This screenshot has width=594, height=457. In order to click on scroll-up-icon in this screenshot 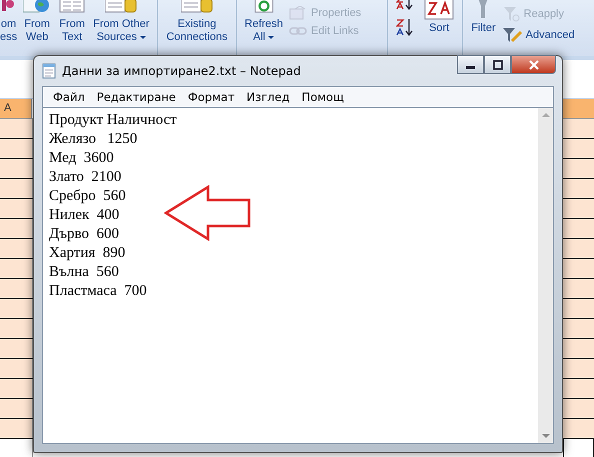, I will do `click(546, 114)`.